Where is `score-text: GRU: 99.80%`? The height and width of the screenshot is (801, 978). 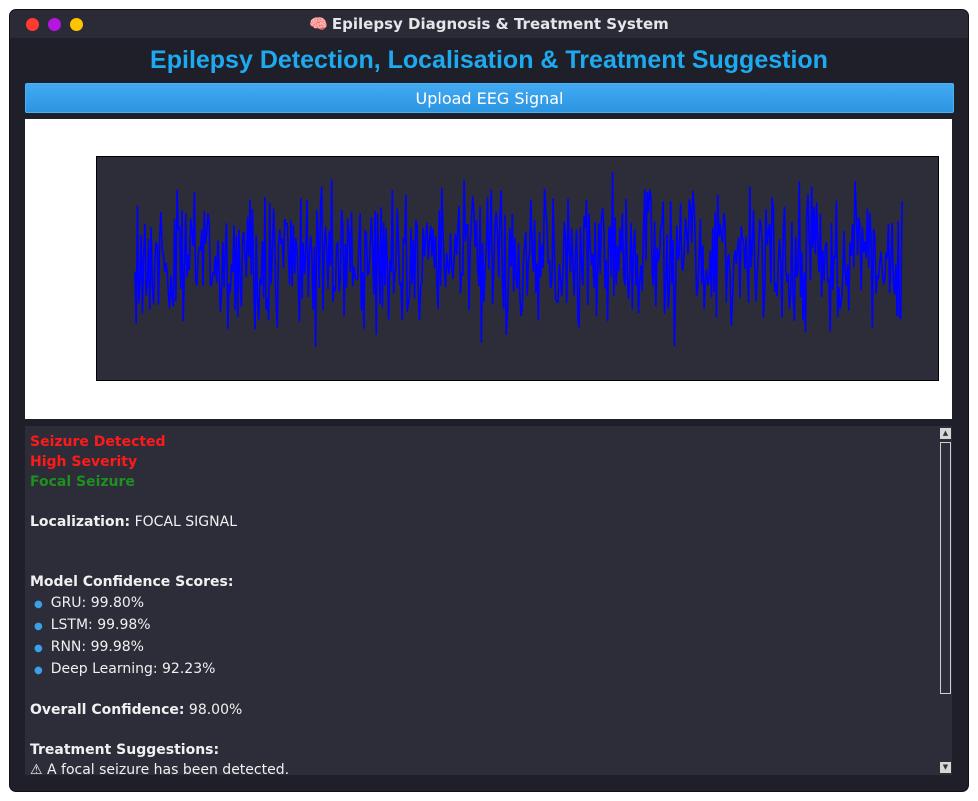 score-text: GRU: 99.80% is located at coordinates (97, 603).